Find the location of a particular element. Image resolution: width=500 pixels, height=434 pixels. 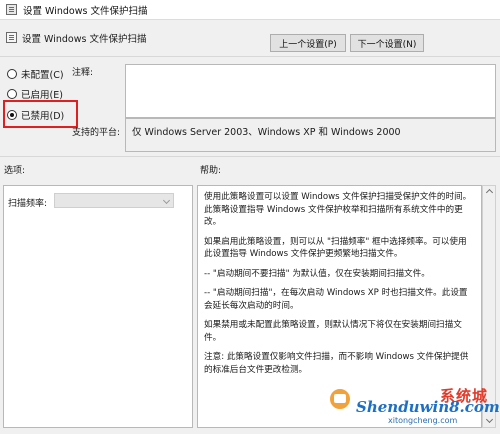

platform-label: 支持的平台: is located at coordinates (96, 133).